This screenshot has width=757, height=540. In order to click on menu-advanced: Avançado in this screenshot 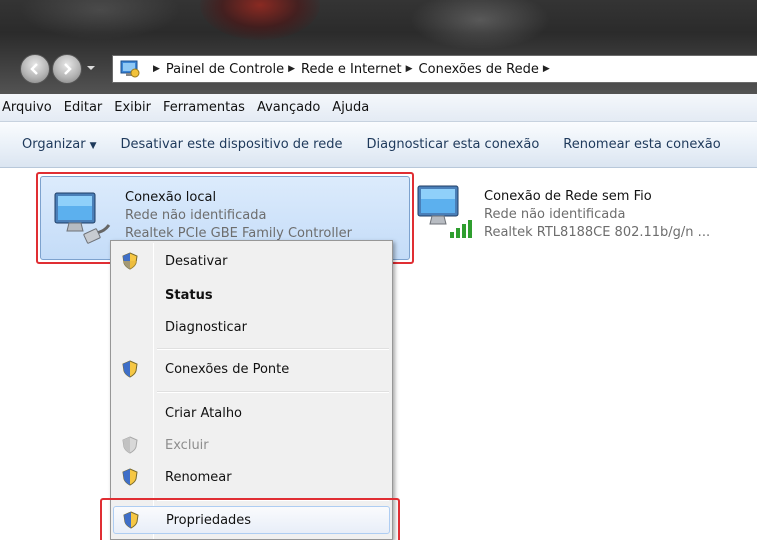, I will do `click(290, 107)`.